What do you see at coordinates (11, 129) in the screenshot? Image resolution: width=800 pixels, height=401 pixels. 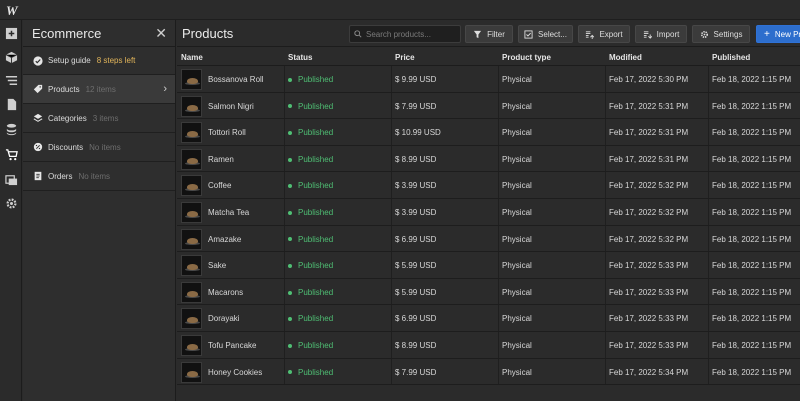 I see `cms-icon` at bounding box center [11, 129].